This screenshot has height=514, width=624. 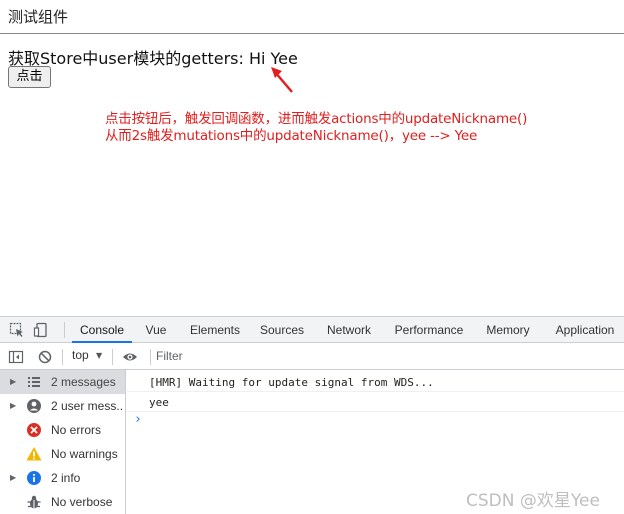 I want to click on console-message: yee, so click(x=375, y=402).